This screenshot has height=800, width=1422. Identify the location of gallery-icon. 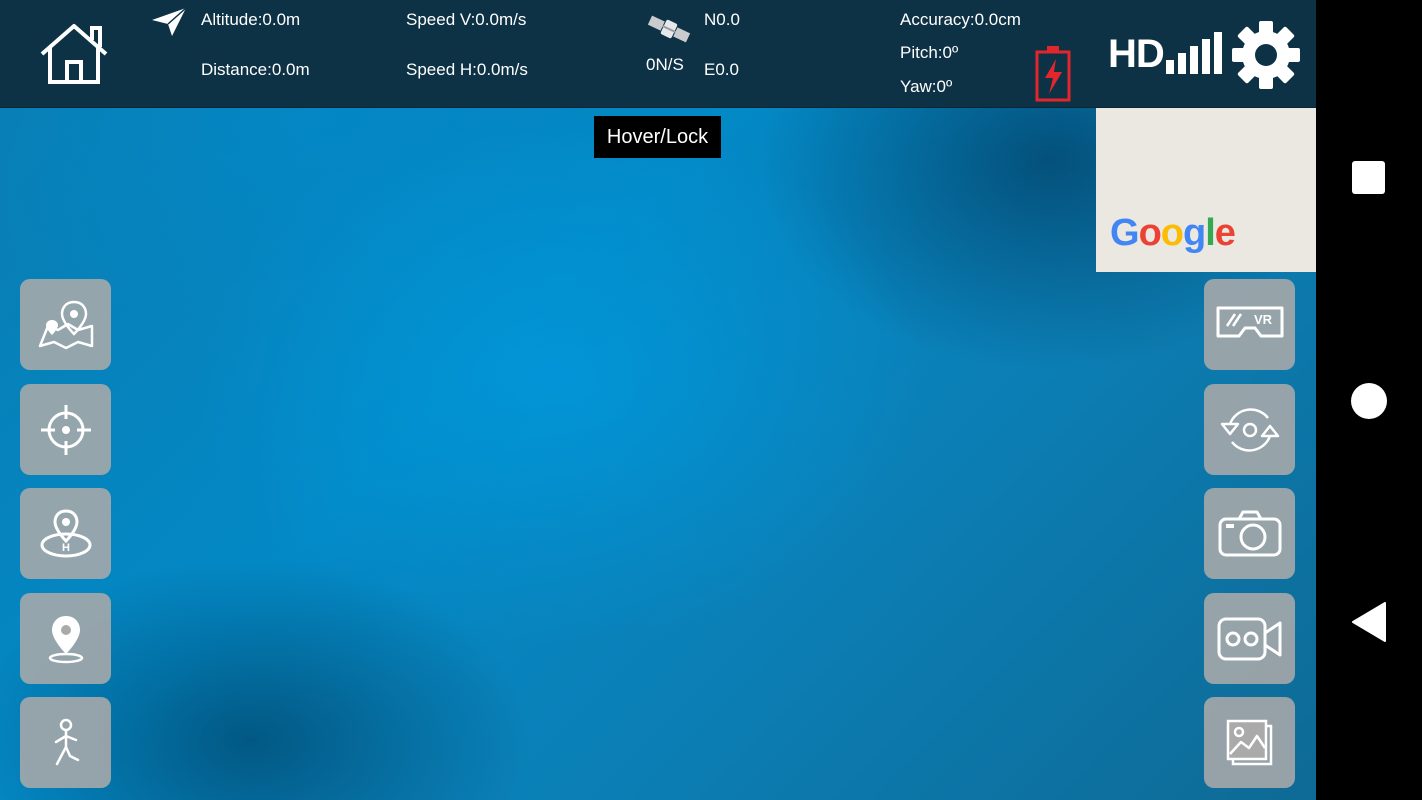
(1249, 742).